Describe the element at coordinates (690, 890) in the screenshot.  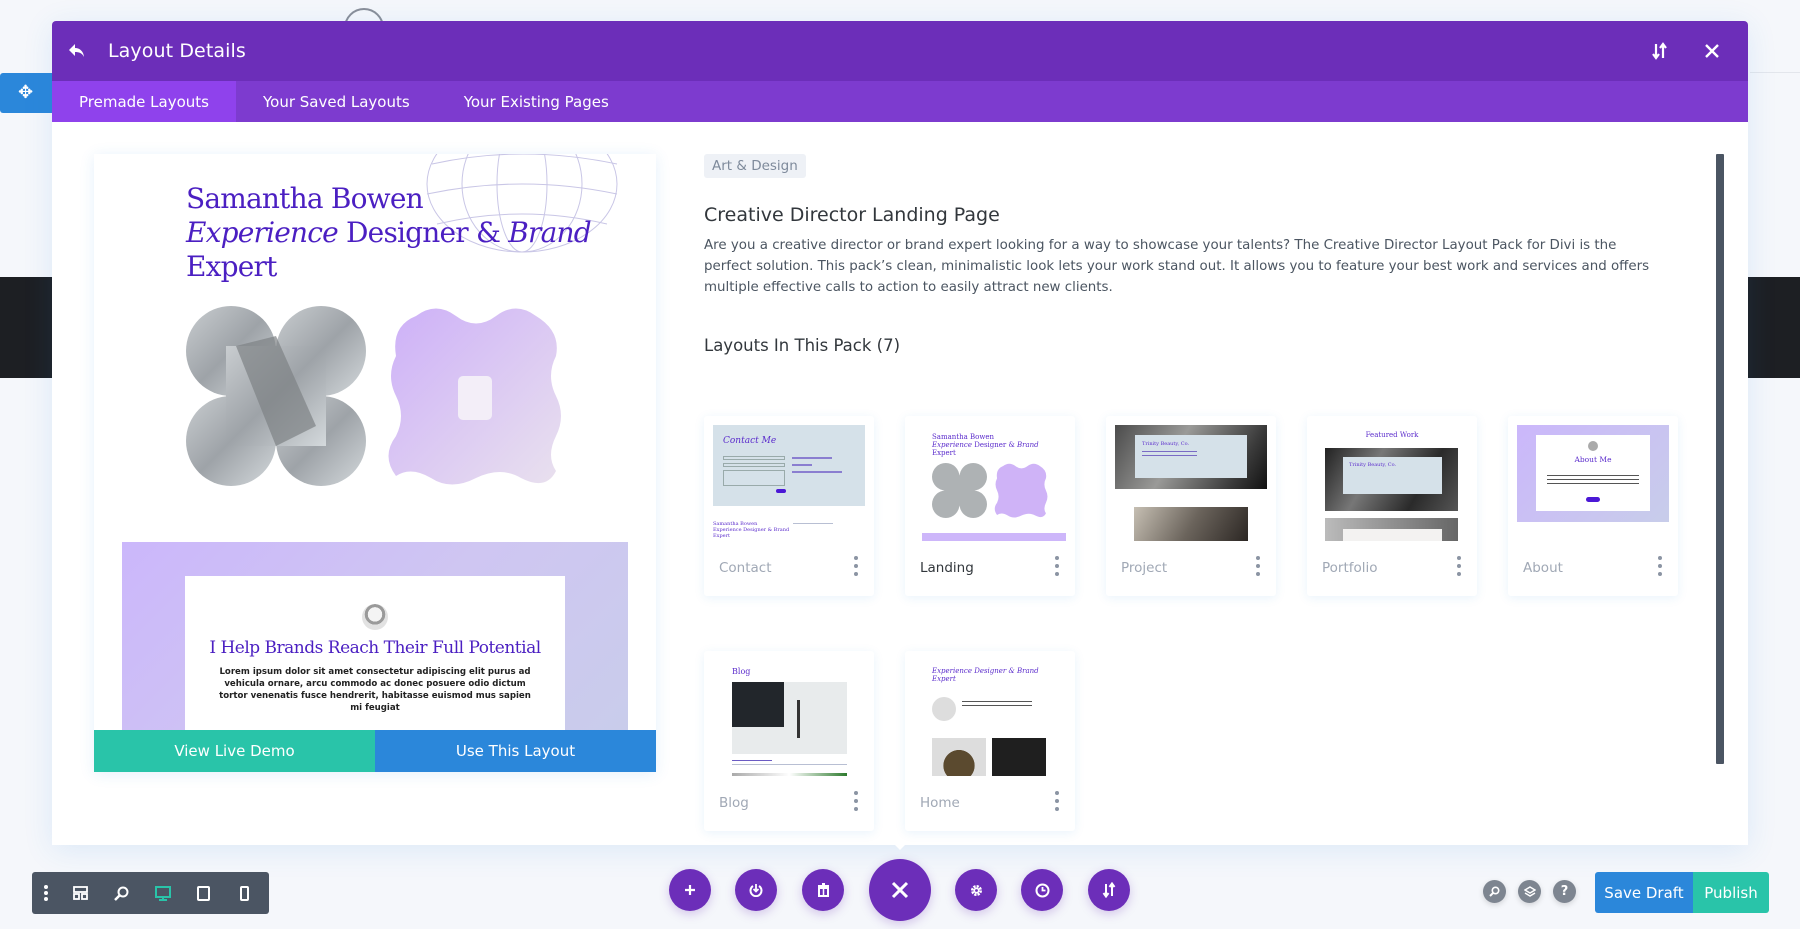
I see `plus-icon` at that location.